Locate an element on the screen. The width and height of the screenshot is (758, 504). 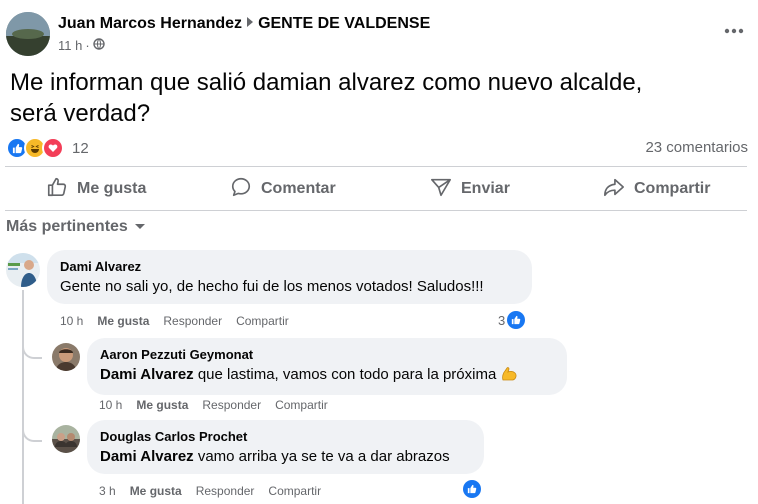
reply-author: Douglas Carlos Prochet is located at coordinates (285, 436).